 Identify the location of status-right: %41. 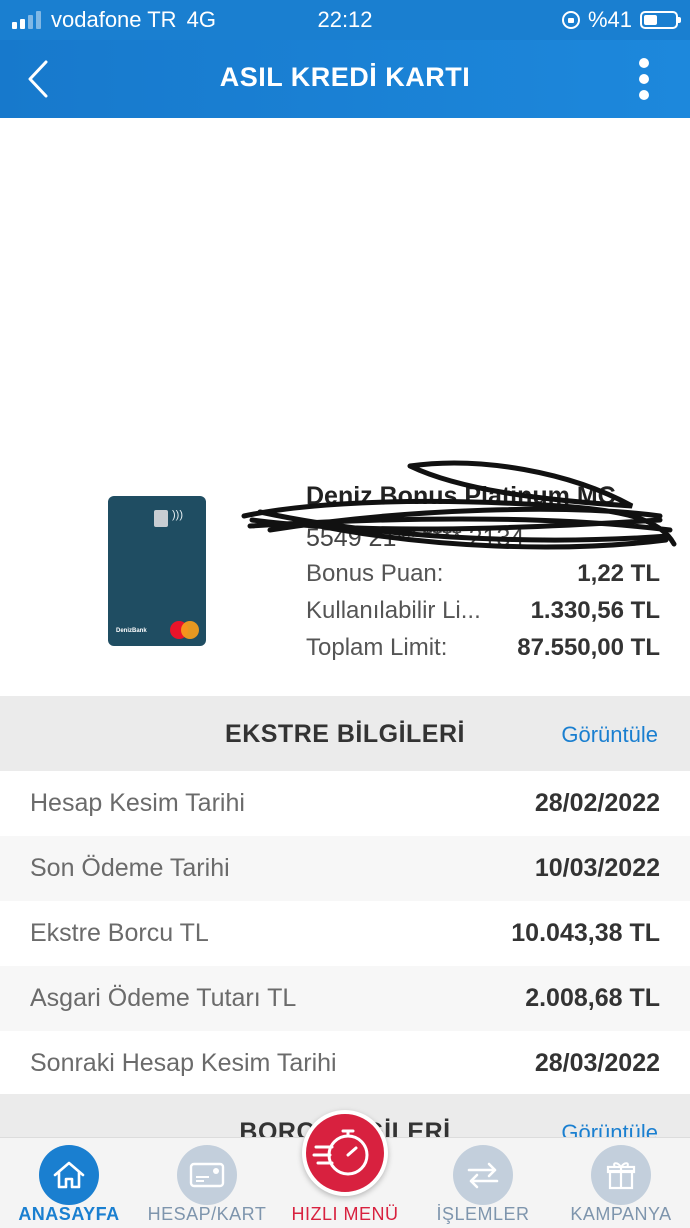
(621, 20).